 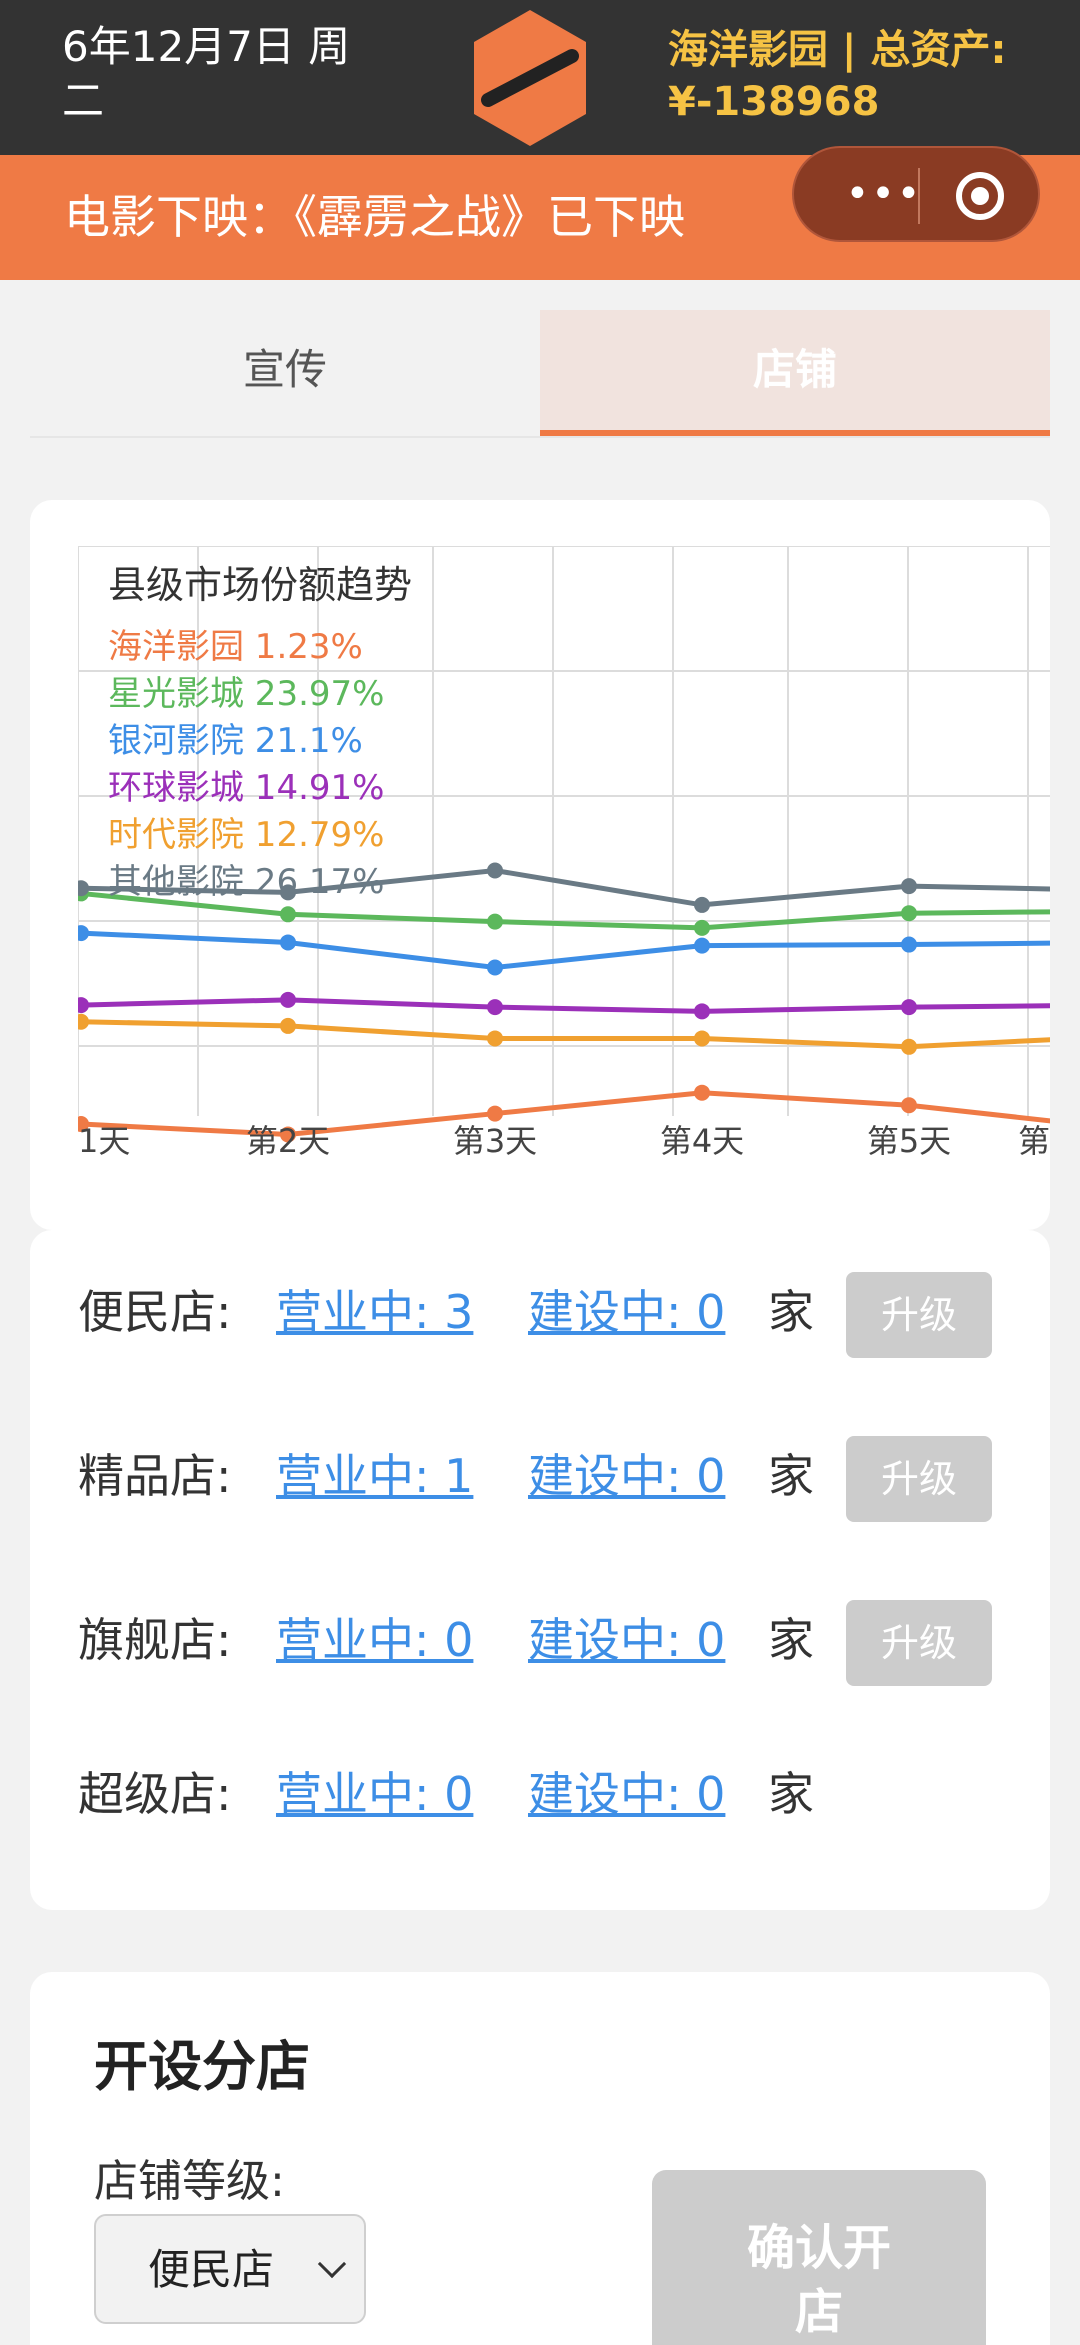 I want to click on capsule-target-icon, so click(x=980, y=196).